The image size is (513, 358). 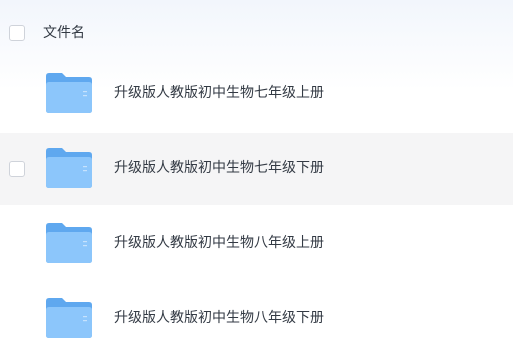 I want to click on row-checkbox, so click(x=17, y=169).